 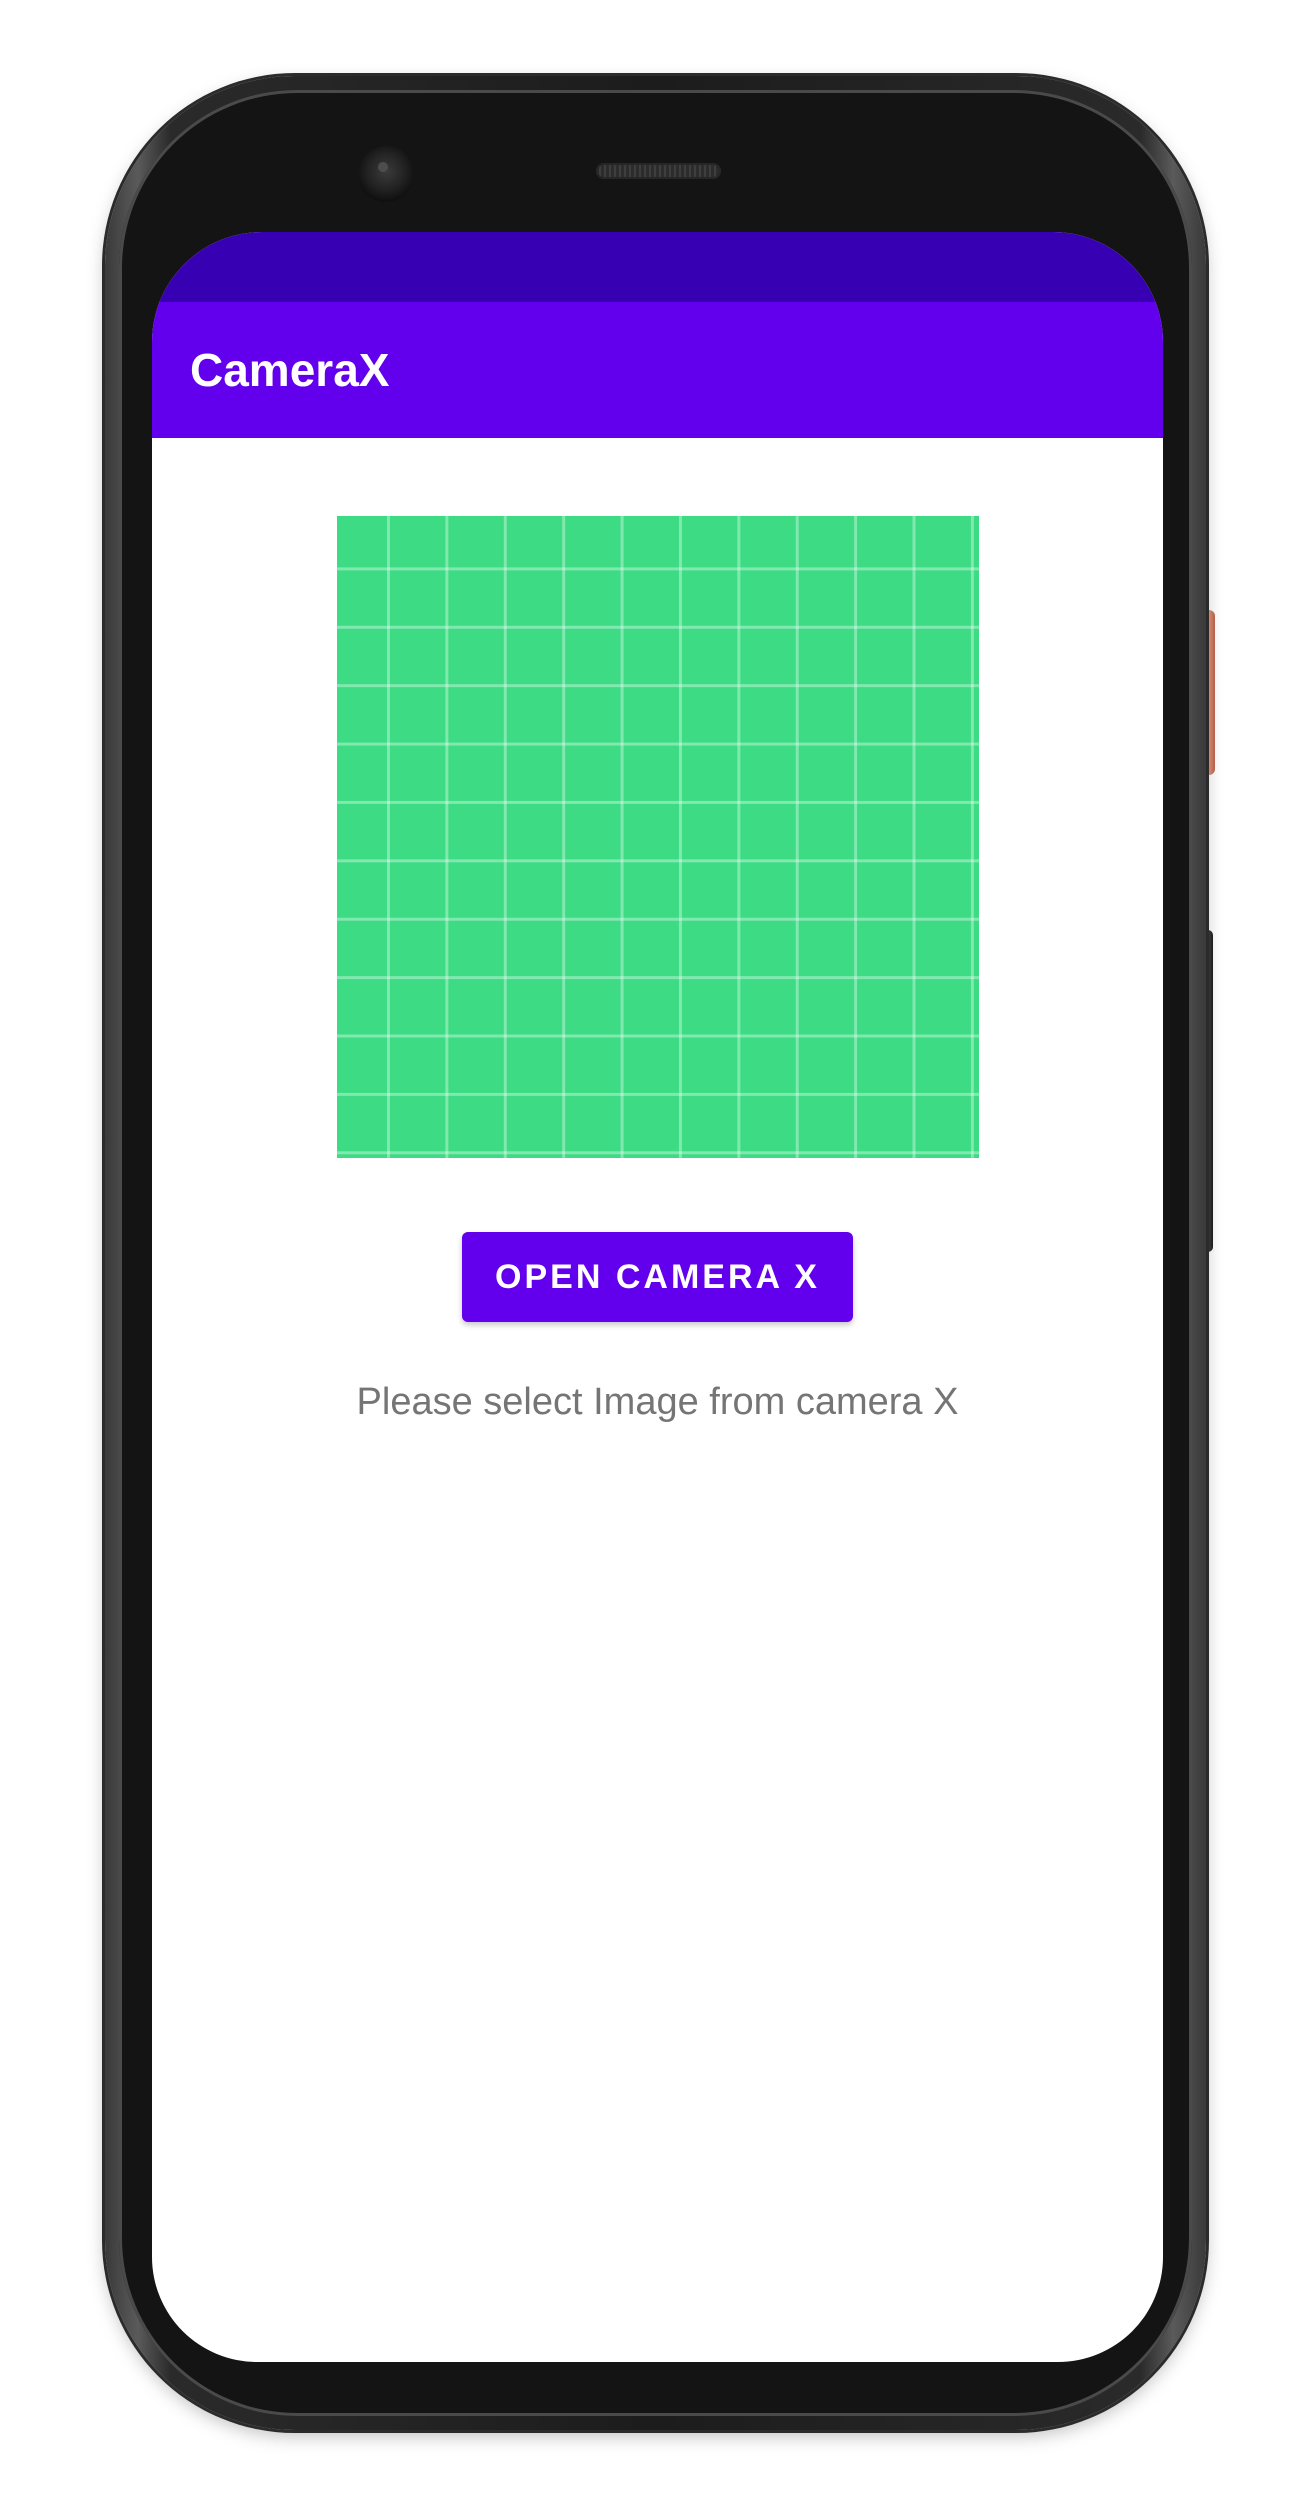 I want to click on status-bar, so click(x=657, y=267).